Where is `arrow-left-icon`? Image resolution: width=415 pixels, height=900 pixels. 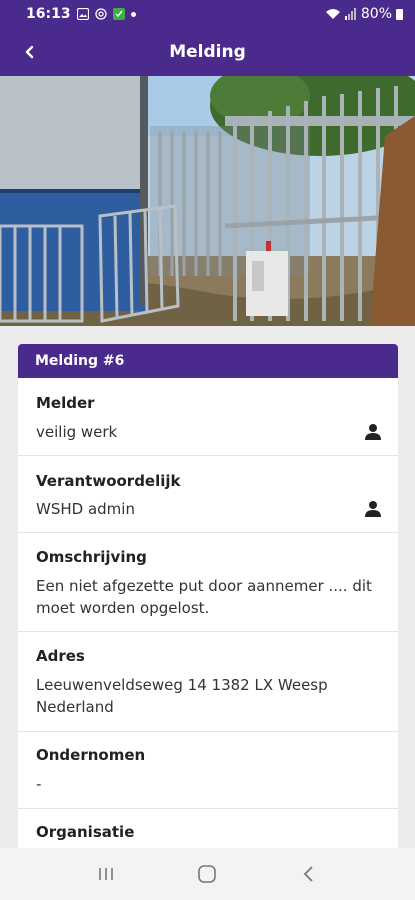 arrow-left-icon is located at coordinates (29, 52).